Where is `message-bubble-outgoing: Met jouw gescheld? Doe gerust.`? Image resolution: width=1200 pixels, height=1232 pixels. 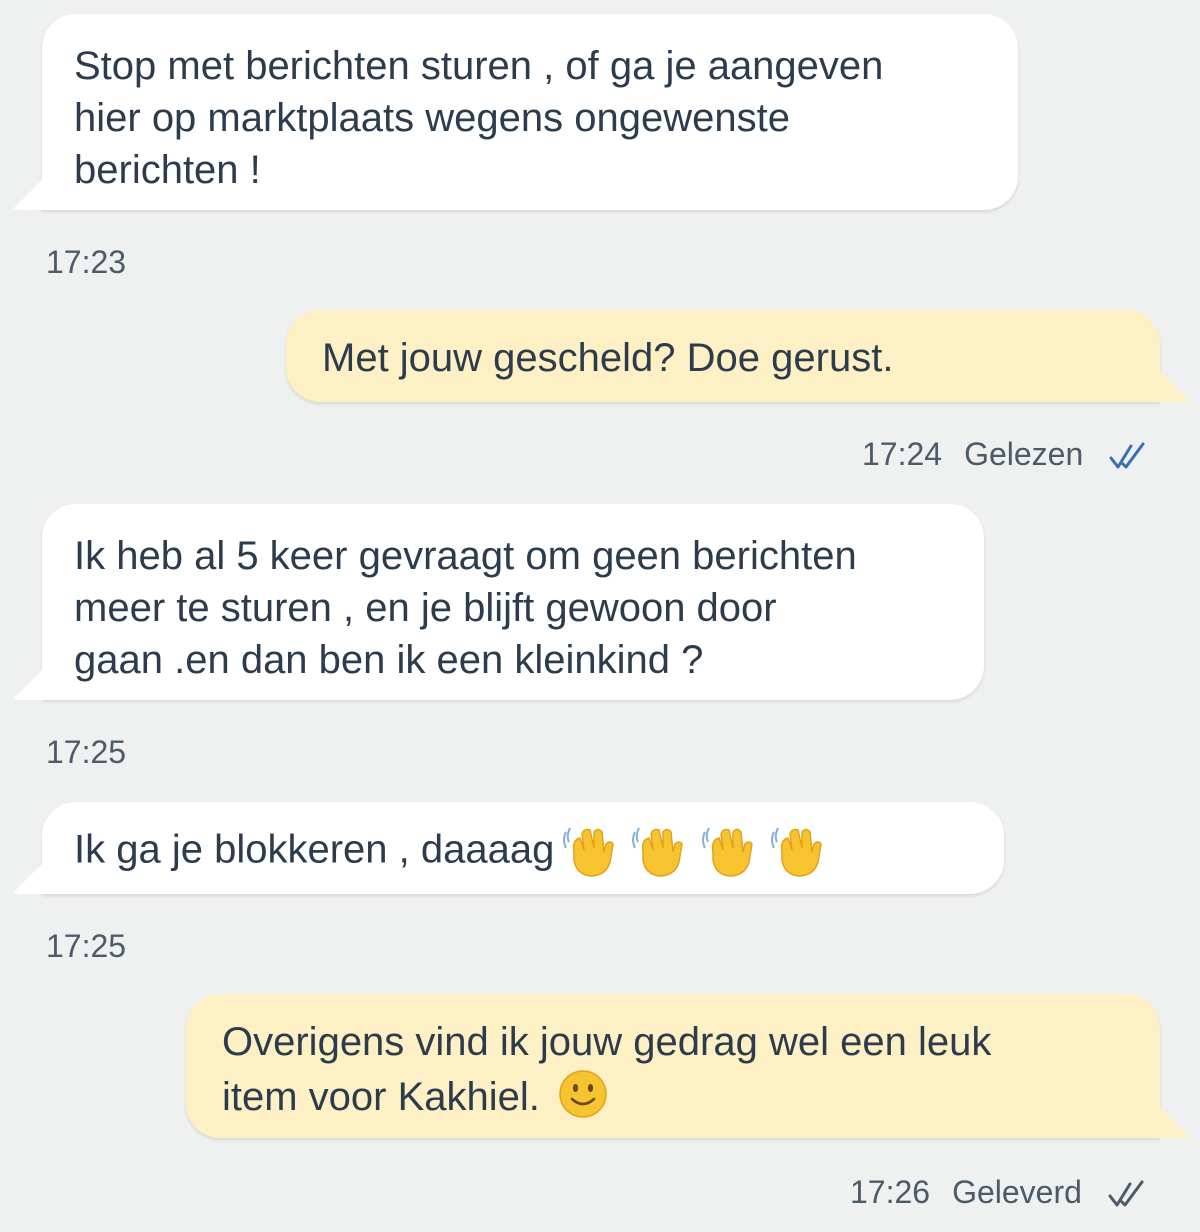
message-bubble-outgoing: Met jouw gescheld? Doe gerust. is located at coordinates (723, 356).